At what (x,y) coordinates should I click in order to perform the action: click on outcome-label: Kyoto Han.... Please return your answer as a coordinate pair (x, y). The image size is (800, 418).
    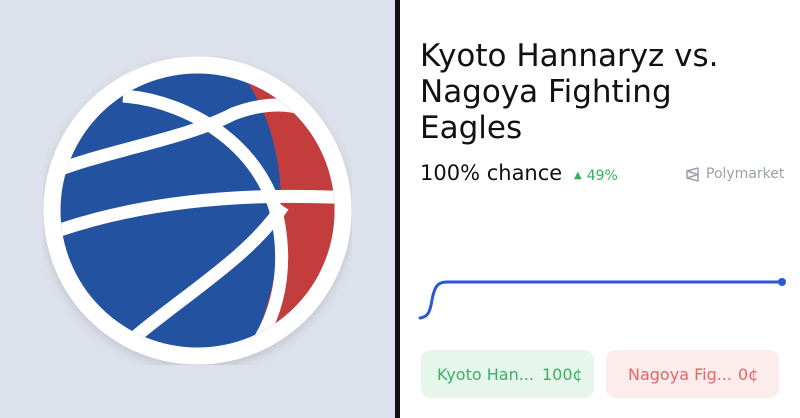
    Looking at the image, I should click on (485, 374).